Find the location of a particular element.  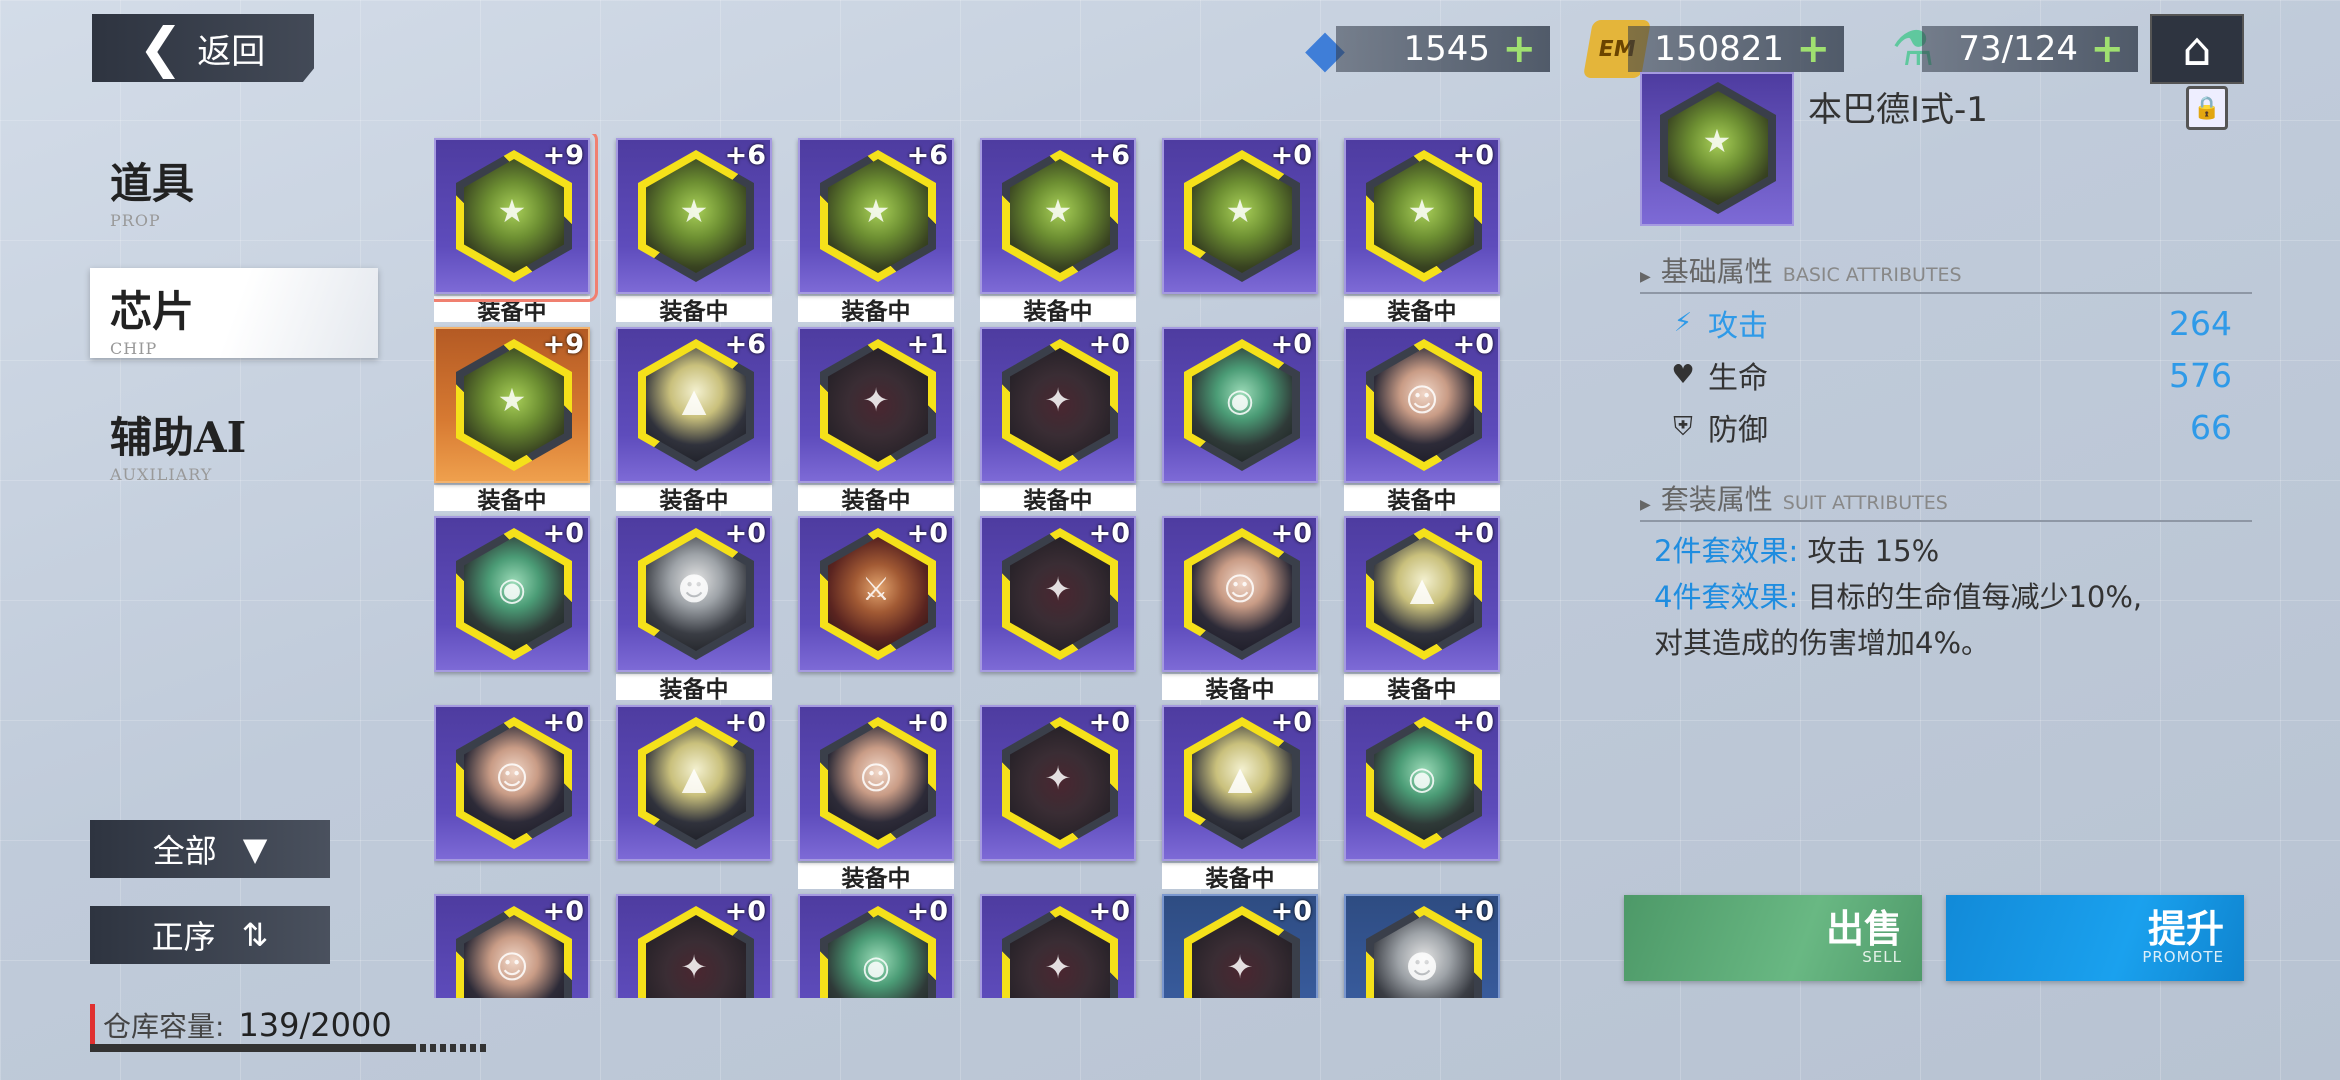

red-icon: ✦ is located at coordinates (1058, 400).